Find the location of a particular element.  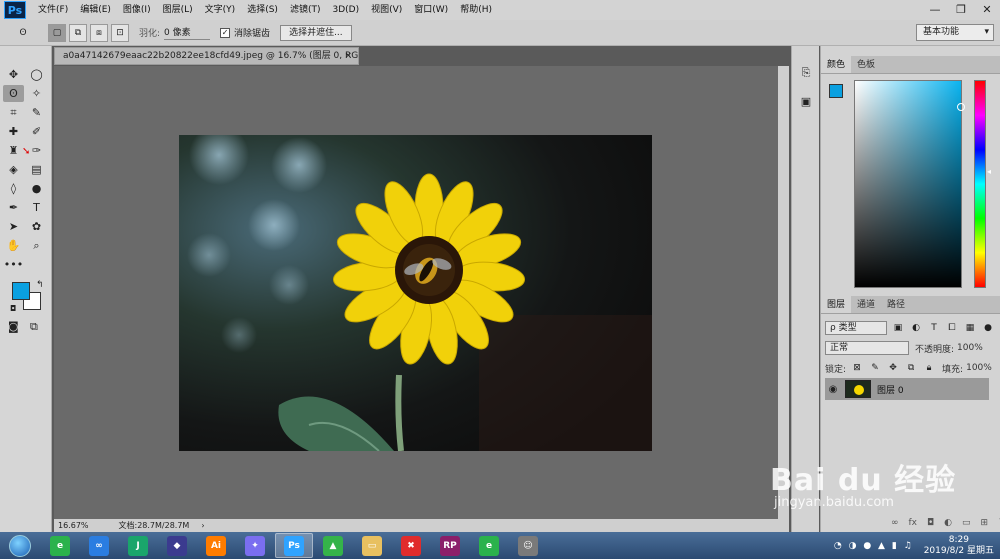

default-colors-icon: ◘ is located at coordinates (13, 308).